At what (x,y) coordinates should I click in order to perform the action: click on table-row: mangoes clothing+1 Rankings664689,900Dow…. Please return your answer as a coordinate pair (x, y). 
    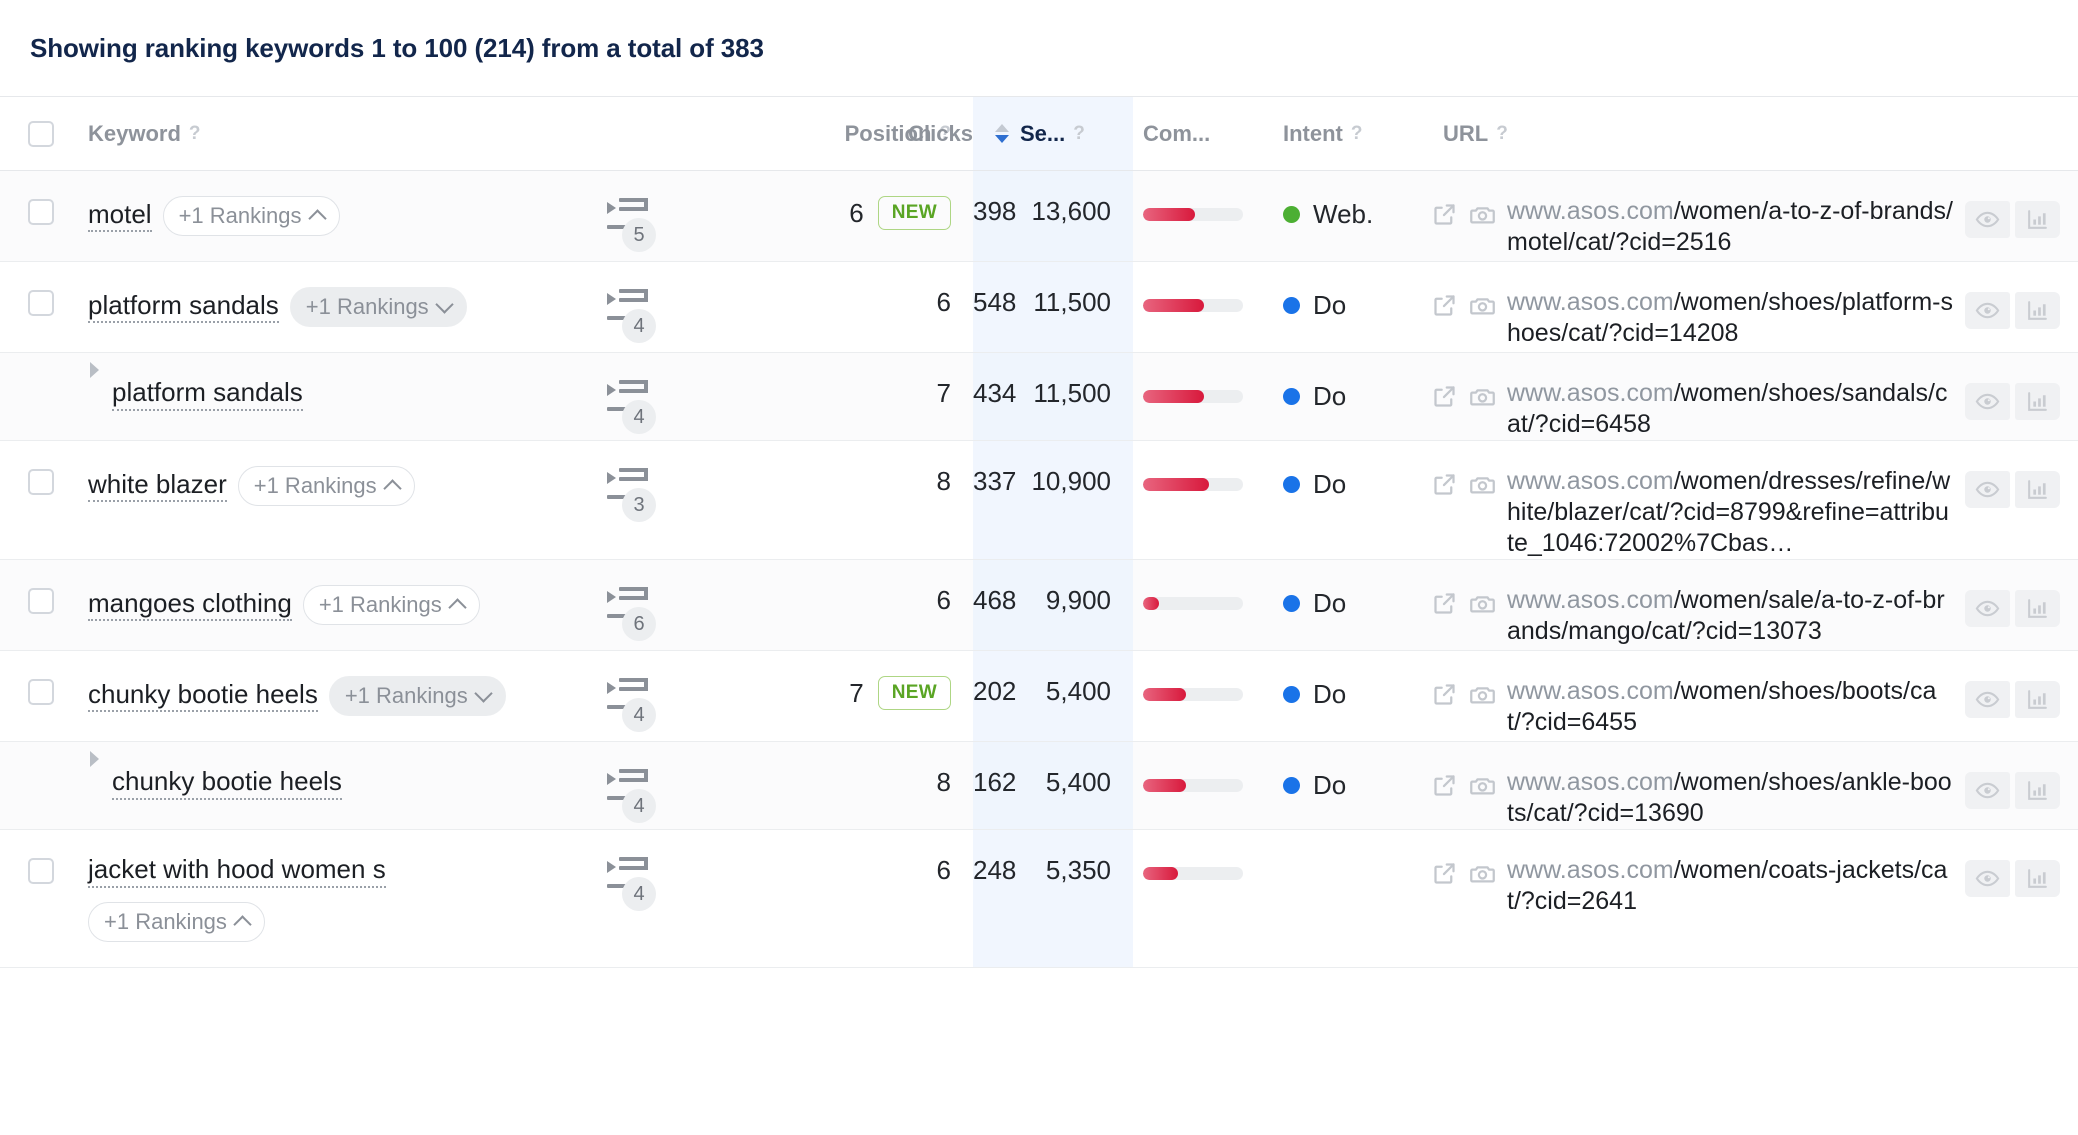
    Looking at the image, I should click on (1039, 605).